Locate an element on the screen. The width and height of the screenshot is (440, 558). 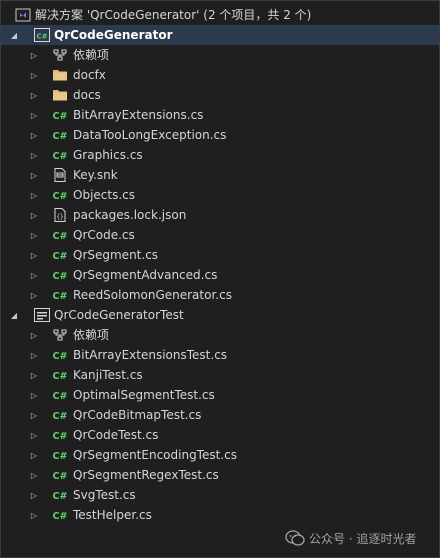
test-project-icon is located at coordinates (42, 315).